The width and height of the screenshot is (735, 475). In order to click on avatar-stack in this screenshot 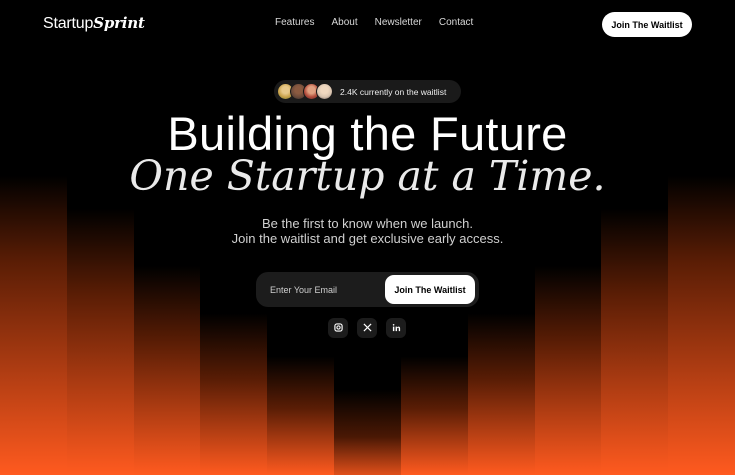, I will do `click(305, 91)`.